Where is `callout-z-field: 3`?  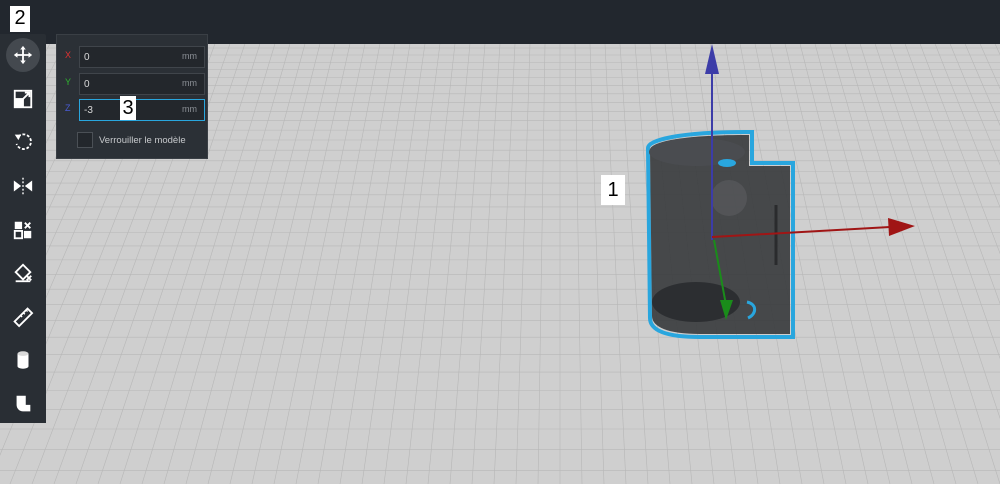
callout-z-field: 3 is located at coordinates (128, 108).